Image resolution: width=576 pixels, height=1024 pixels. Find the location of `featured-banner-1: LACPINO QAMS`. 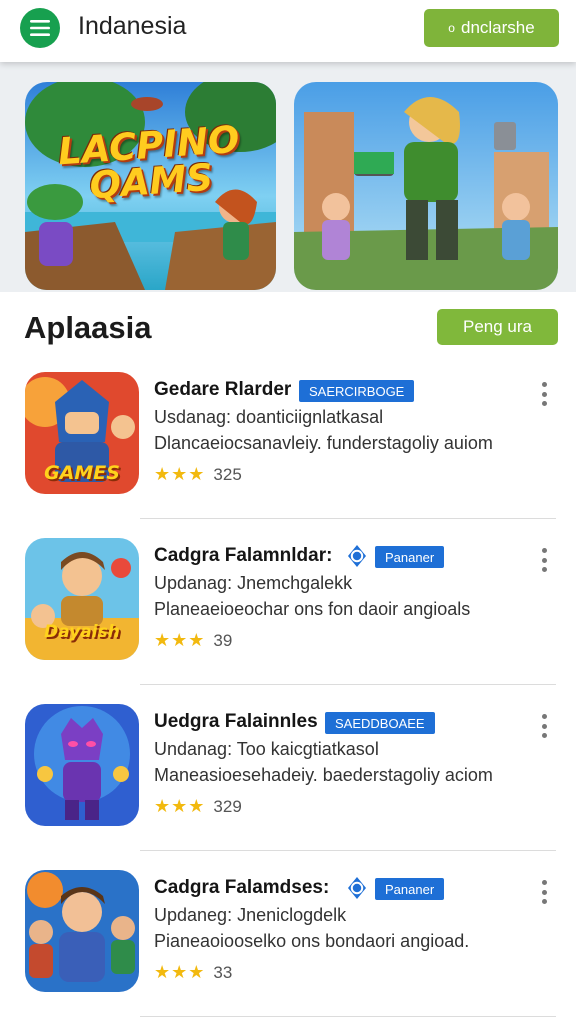

featured-banner-1: LACPINO QAMS is located at coordinates (150, 186).